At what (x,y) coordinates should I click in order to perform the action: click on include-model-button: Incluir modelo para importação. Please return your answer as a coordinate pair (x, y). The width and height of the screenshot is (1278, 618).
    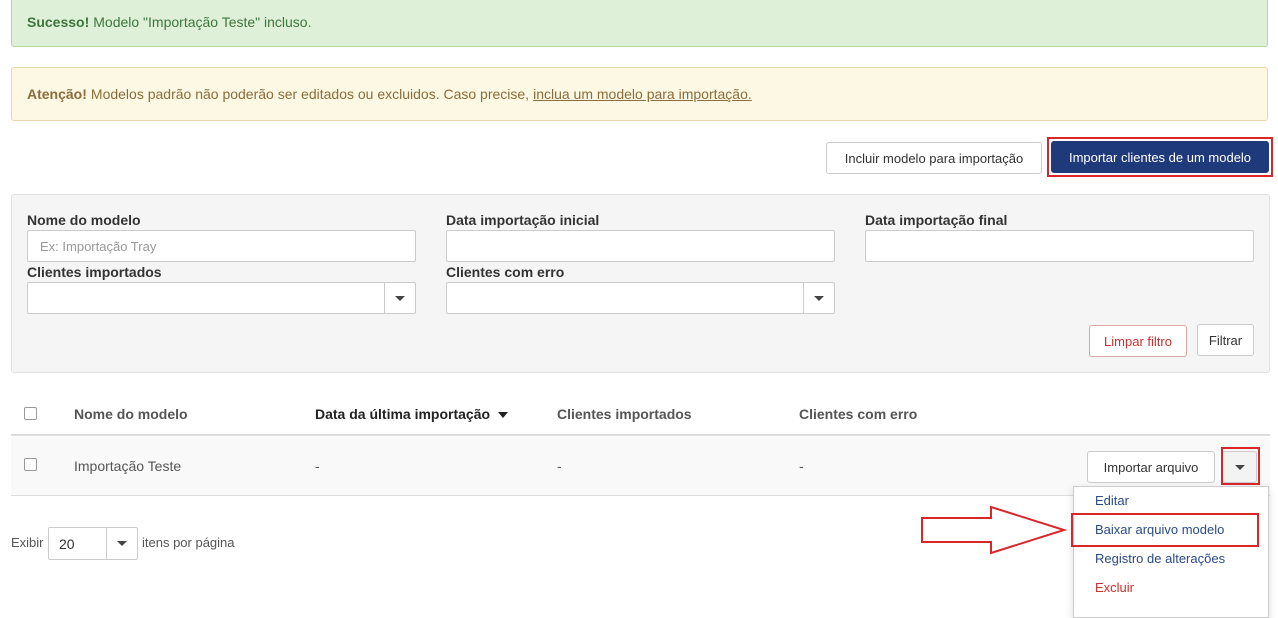
    Looking at the image, I should click on (934, 158).